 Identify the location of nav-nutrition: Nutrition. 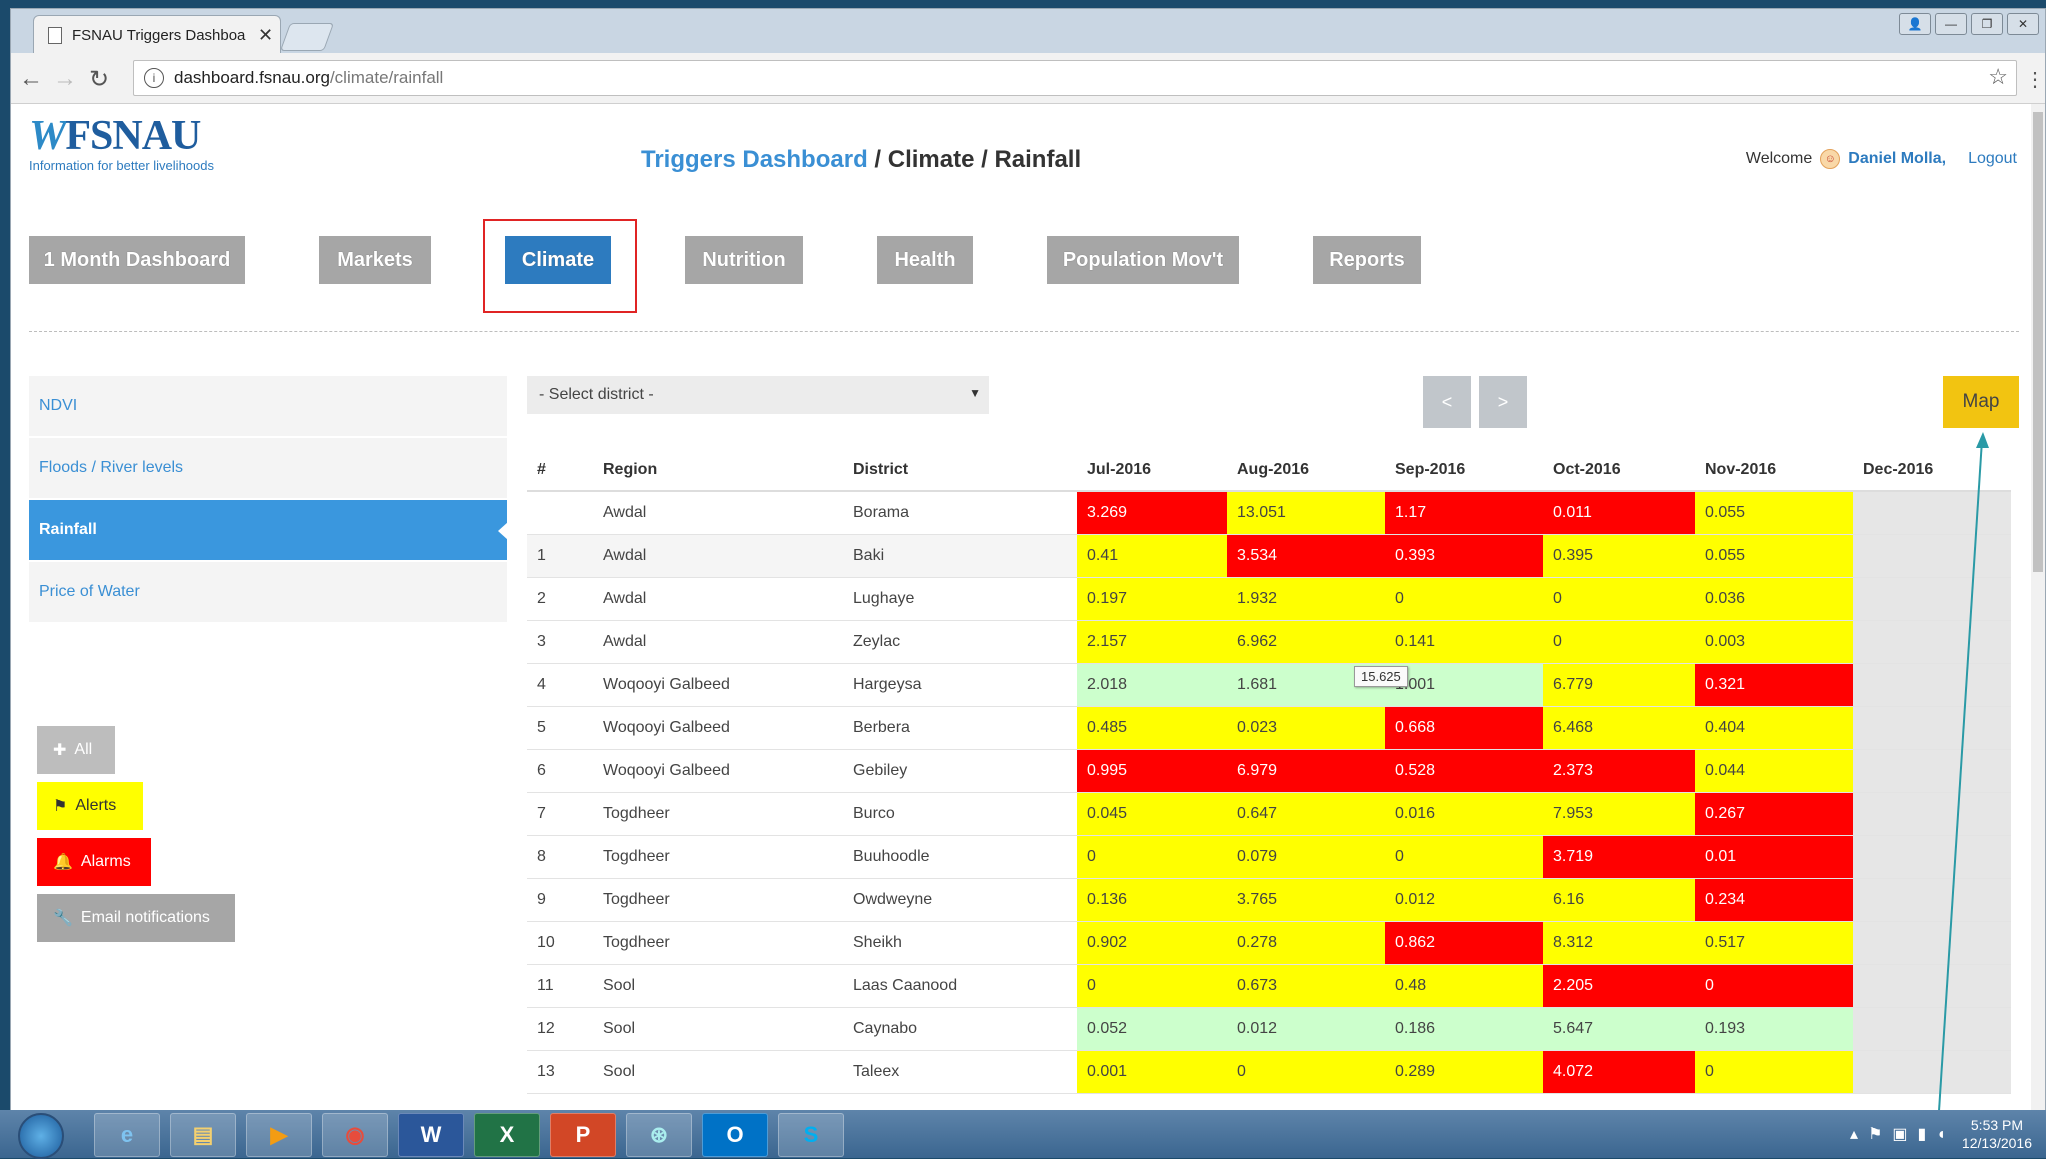
(744, 260).